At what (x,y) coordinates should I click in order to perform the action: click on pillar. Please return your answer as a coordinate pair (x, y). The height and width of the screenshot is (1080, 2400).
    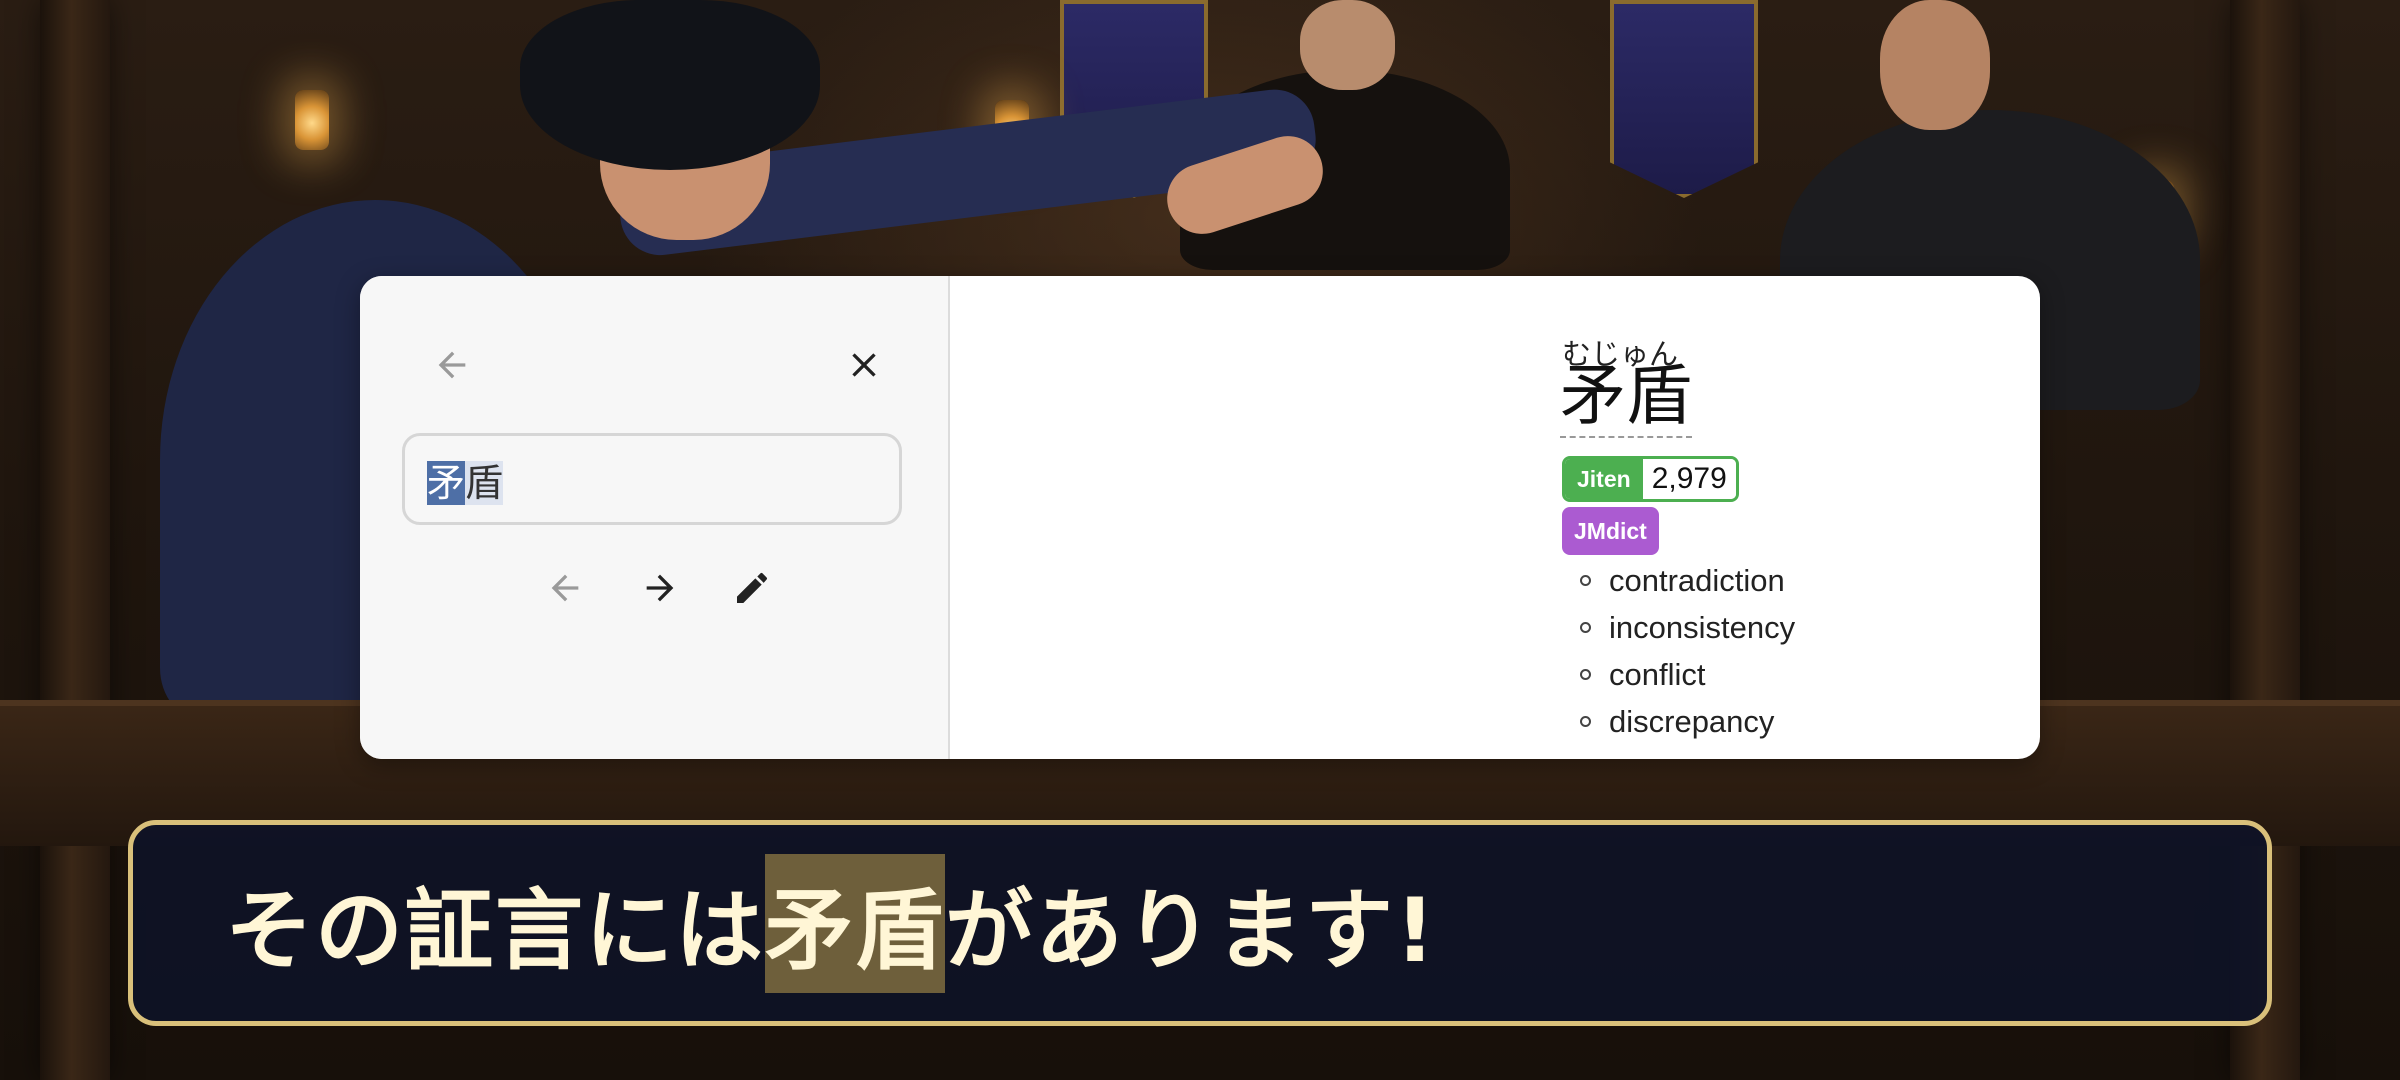
    Looking at the image, I should click on (75, 540).